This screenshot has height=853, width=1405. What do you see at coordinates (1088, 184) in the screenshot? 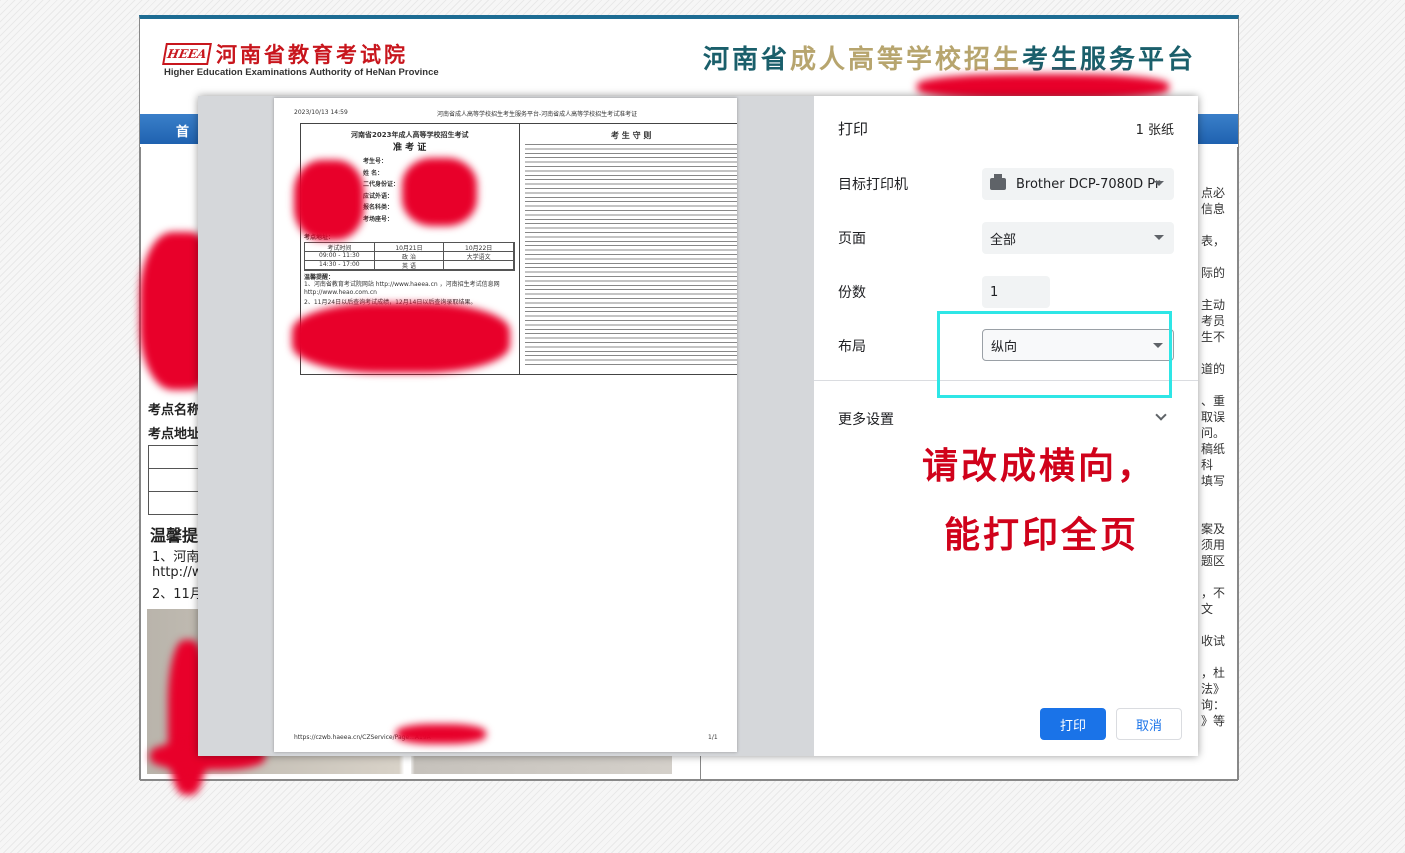
I see `destination-value: Brother DCP-7080D Pr` at bounding box center [1088, 184].